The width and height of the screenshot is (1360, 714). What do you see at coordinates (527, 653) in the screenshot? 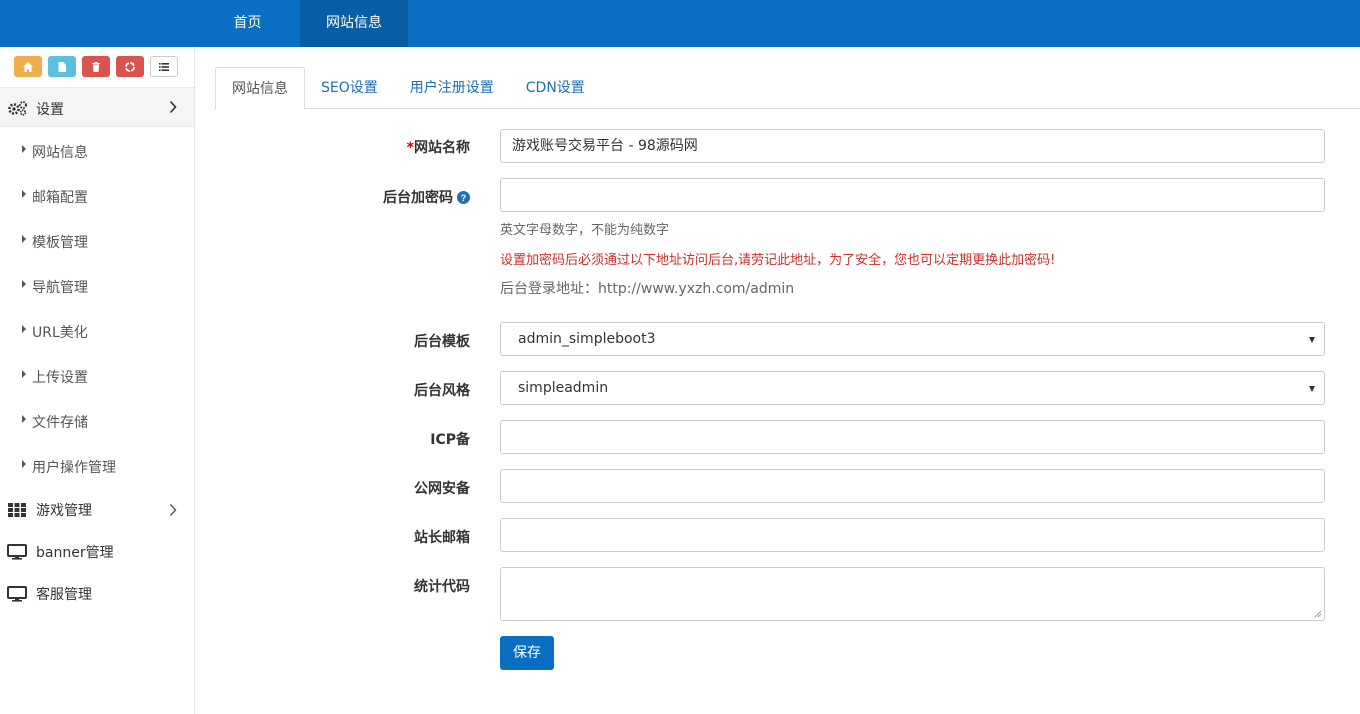
I see `save-button: 保存` at bounding box center [527, 653].